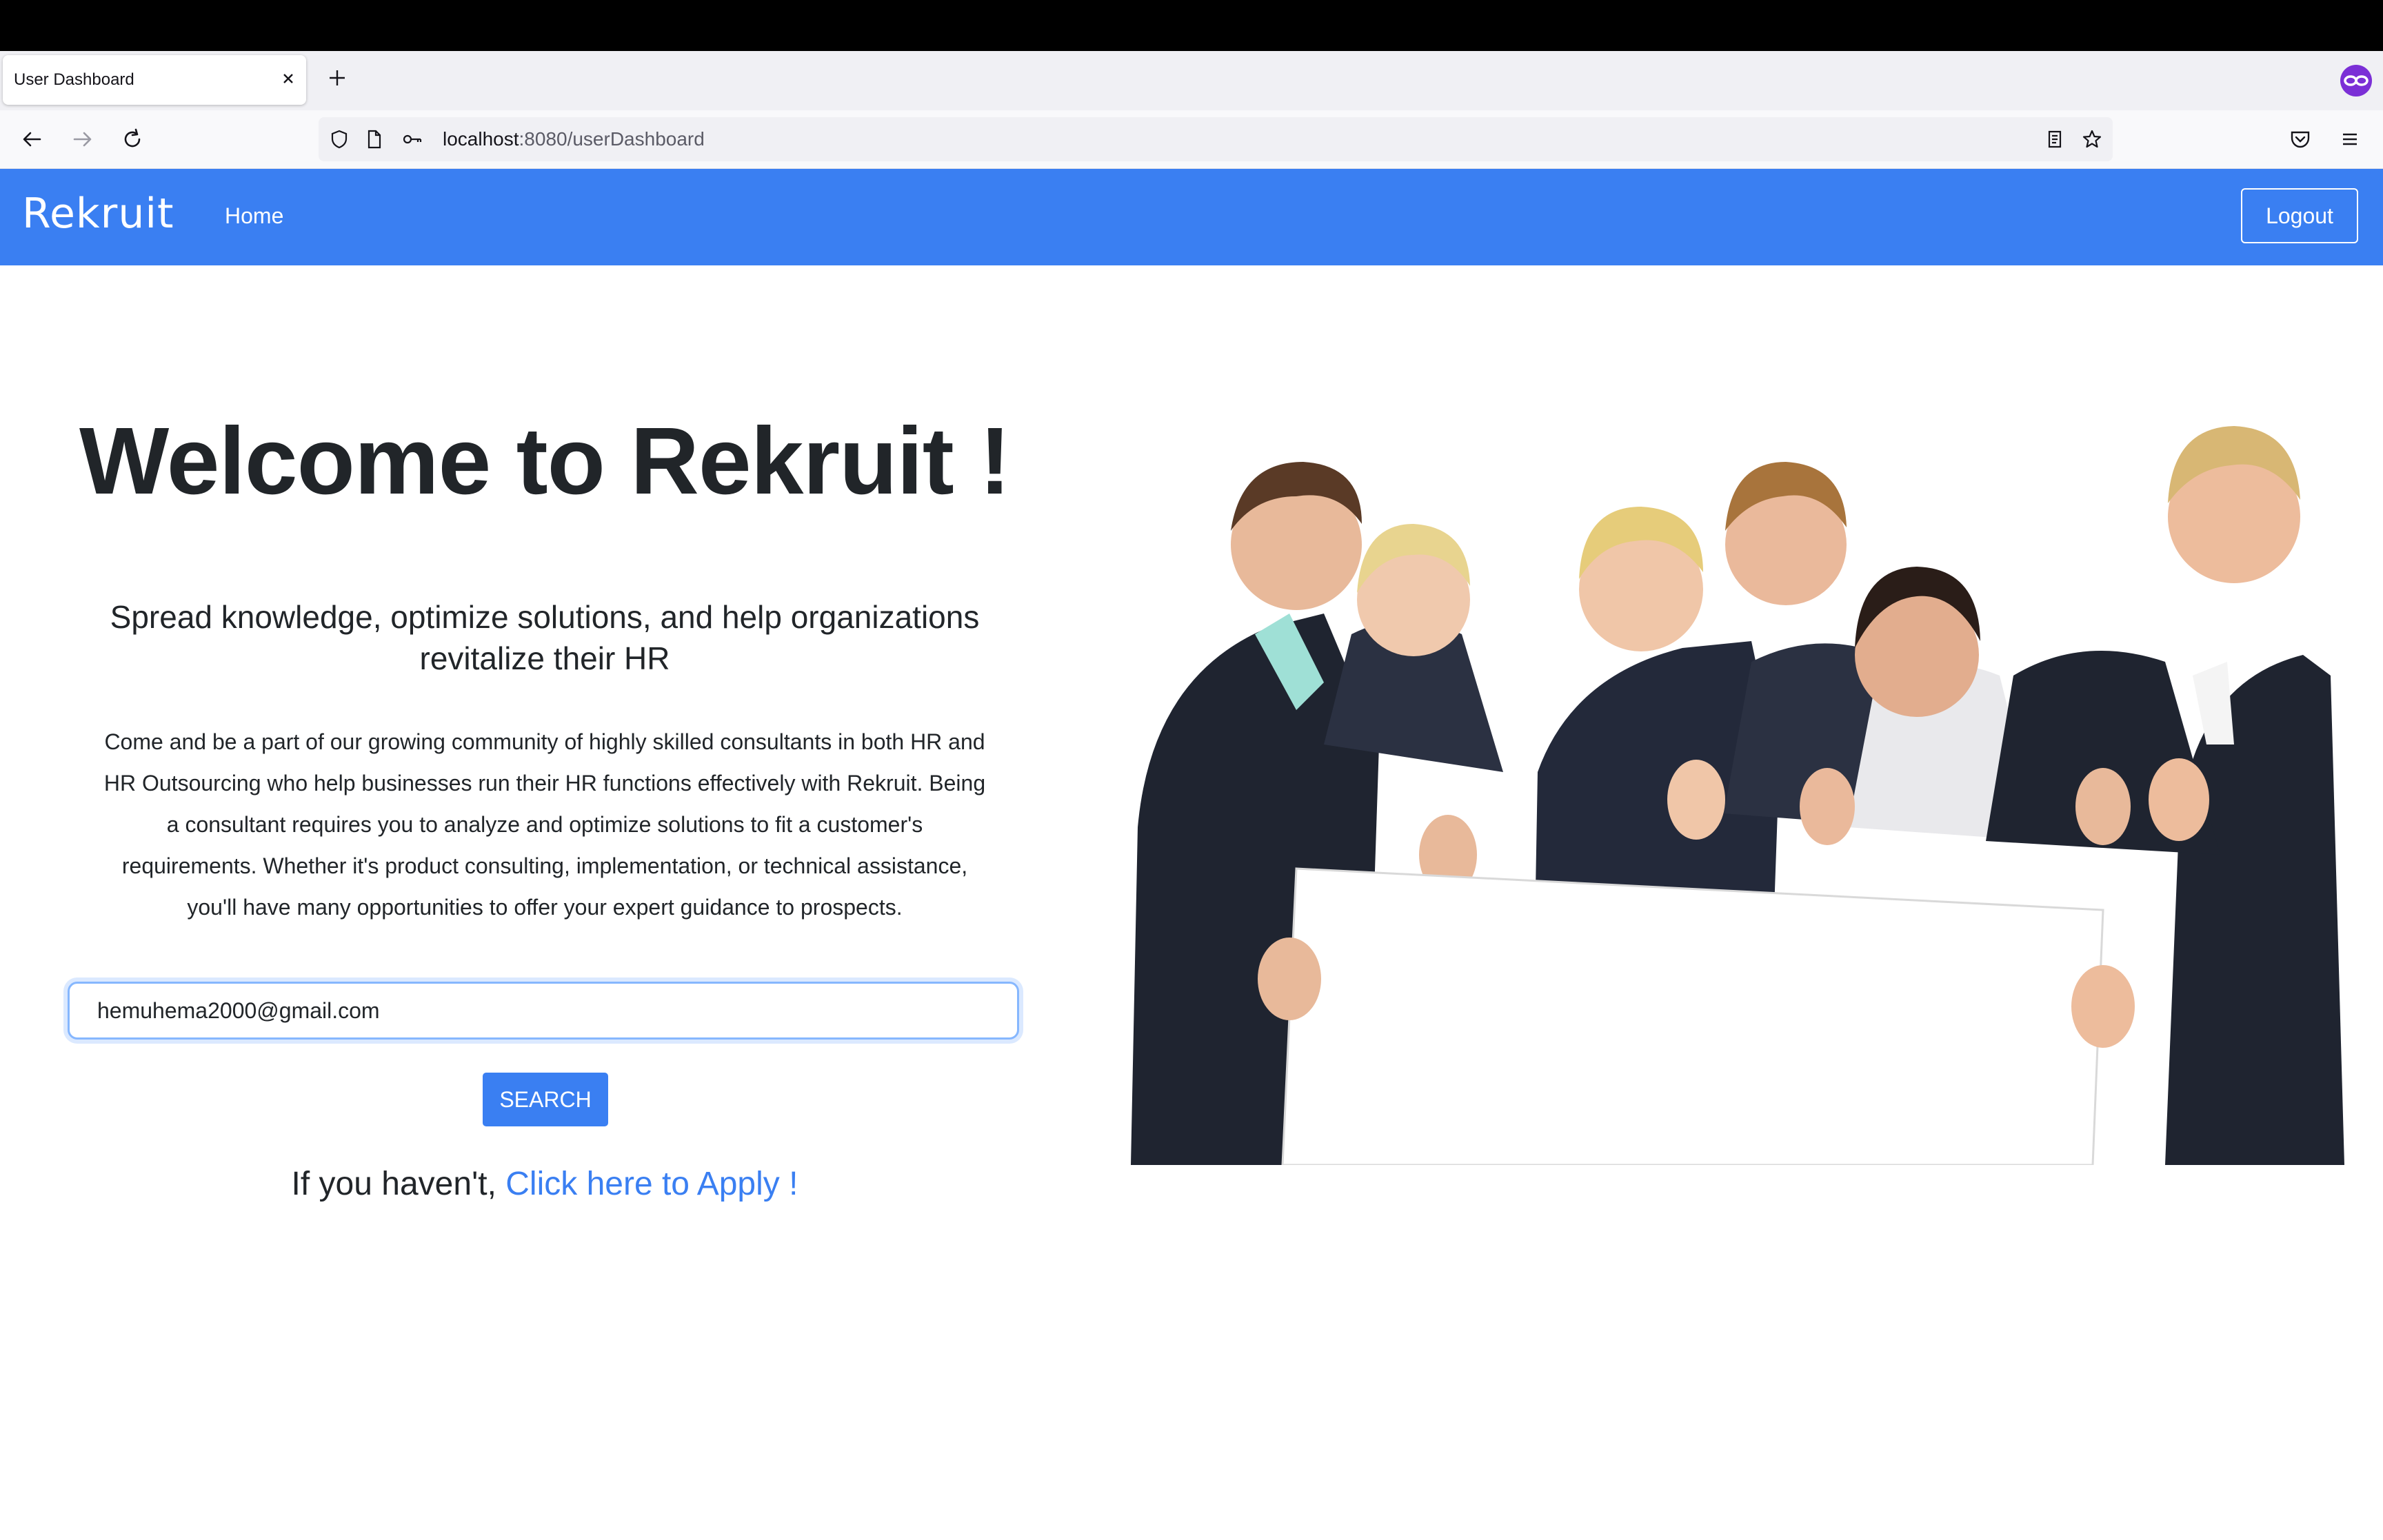 The width and height of the screenshot is (2383, 1540). I want to click on bookmark-star-icon, so click(2092, 139).